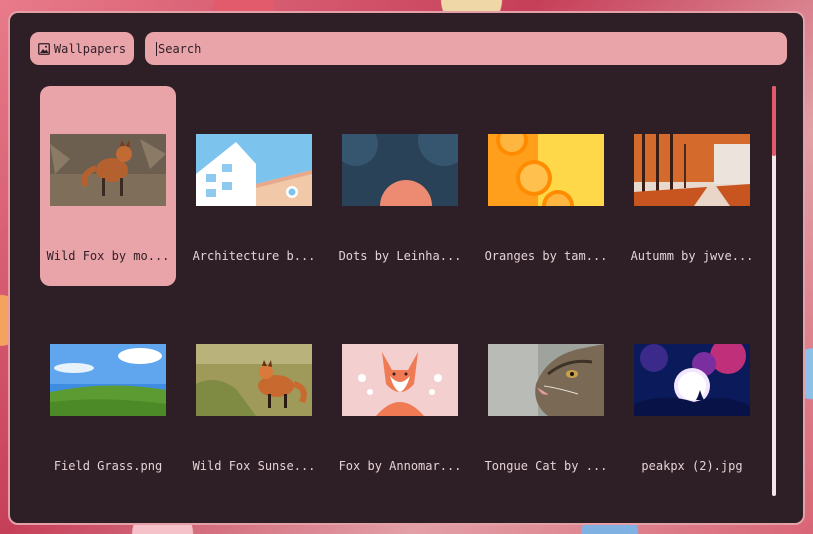  Describe the element at coordinates (90, 48) in the screenshot. I see `wallpapers-button-label: Wallpapers` at that location.